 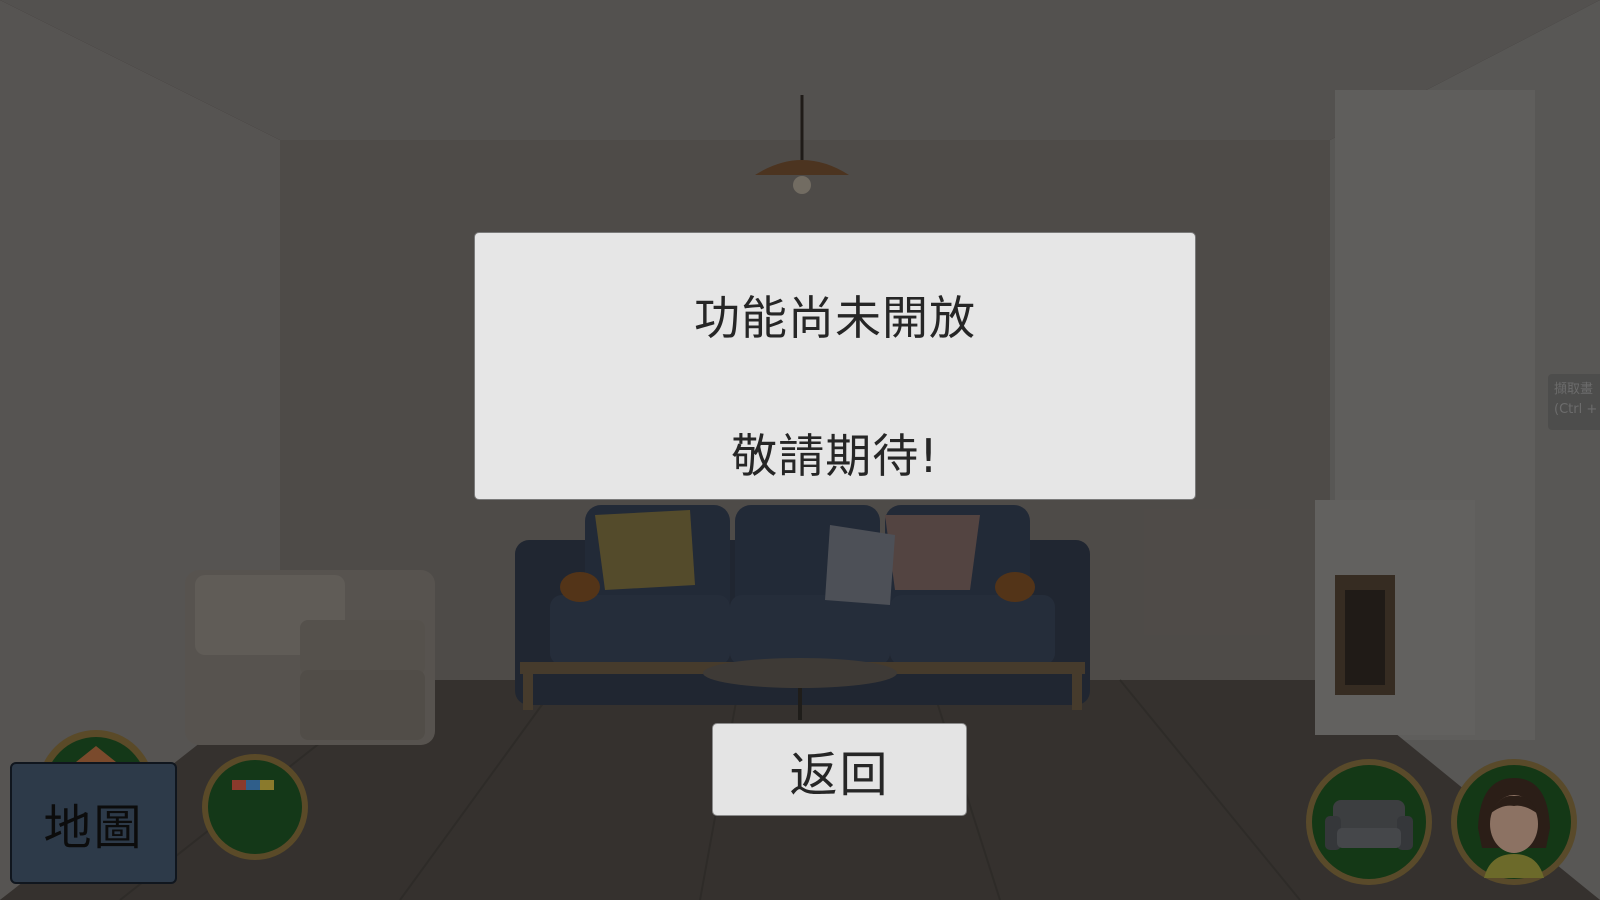 I want to click on screenshot-hint-tooltip: 擷取畫 (Ctrl +, so click(x=1574, y=402).